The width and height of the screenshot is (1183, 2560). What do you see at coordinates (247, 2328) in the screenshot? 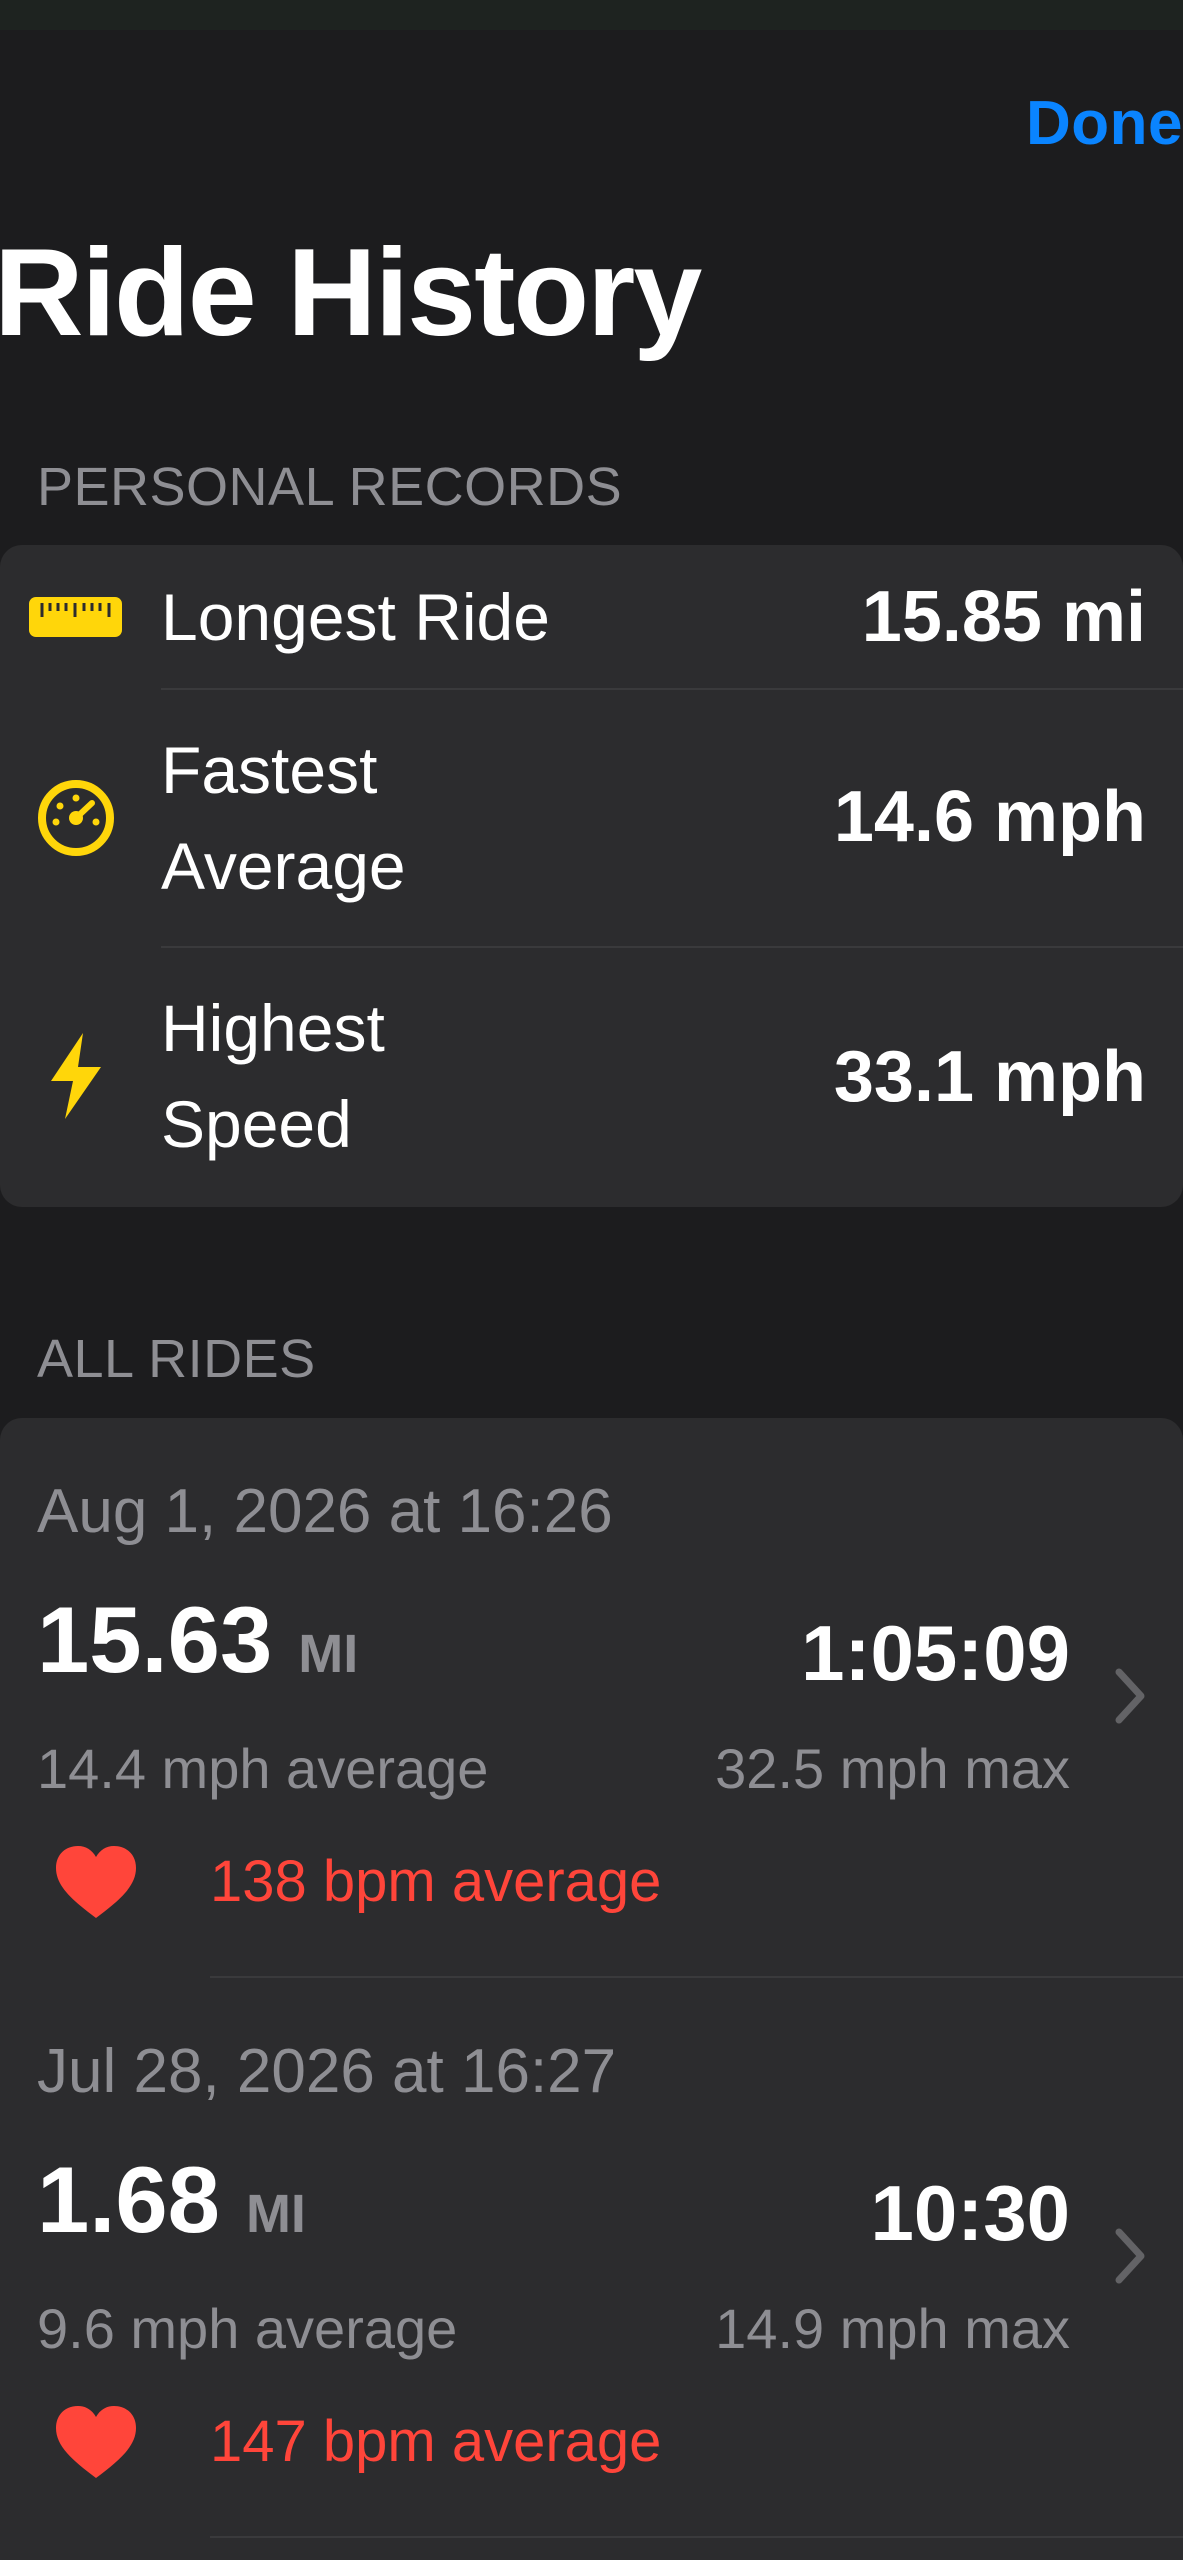
I see `ride-average-speed: 9.6 mph average` at bounding box center [247, 2328].